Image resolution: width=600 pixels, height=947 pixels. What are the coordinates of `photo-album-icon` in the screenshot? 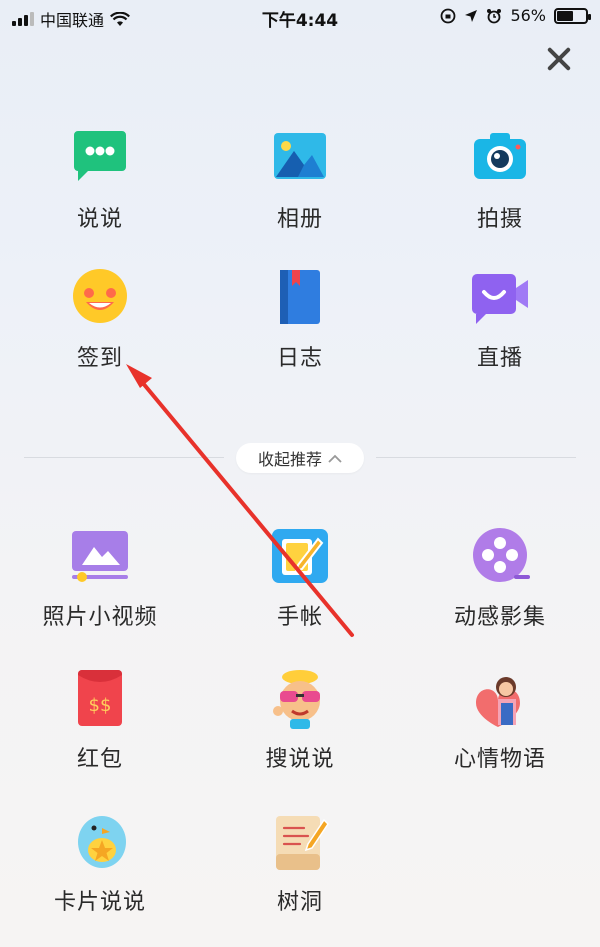 It's located at (300, 159).